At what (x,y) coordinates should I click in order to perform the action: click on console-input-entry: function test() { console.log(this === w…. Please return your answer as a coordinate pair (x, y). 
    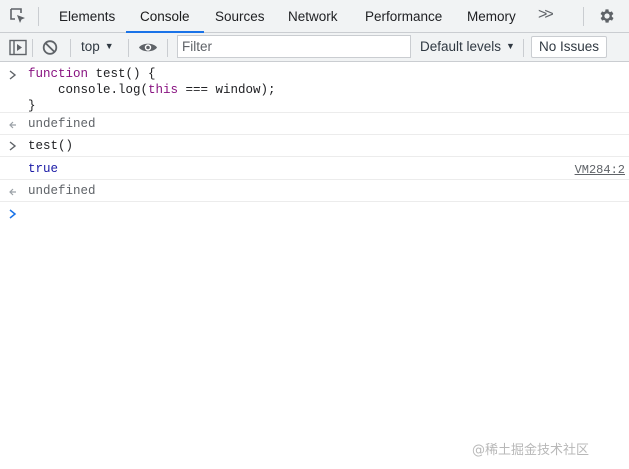
    Looking at the image, I should click on (314, 87).